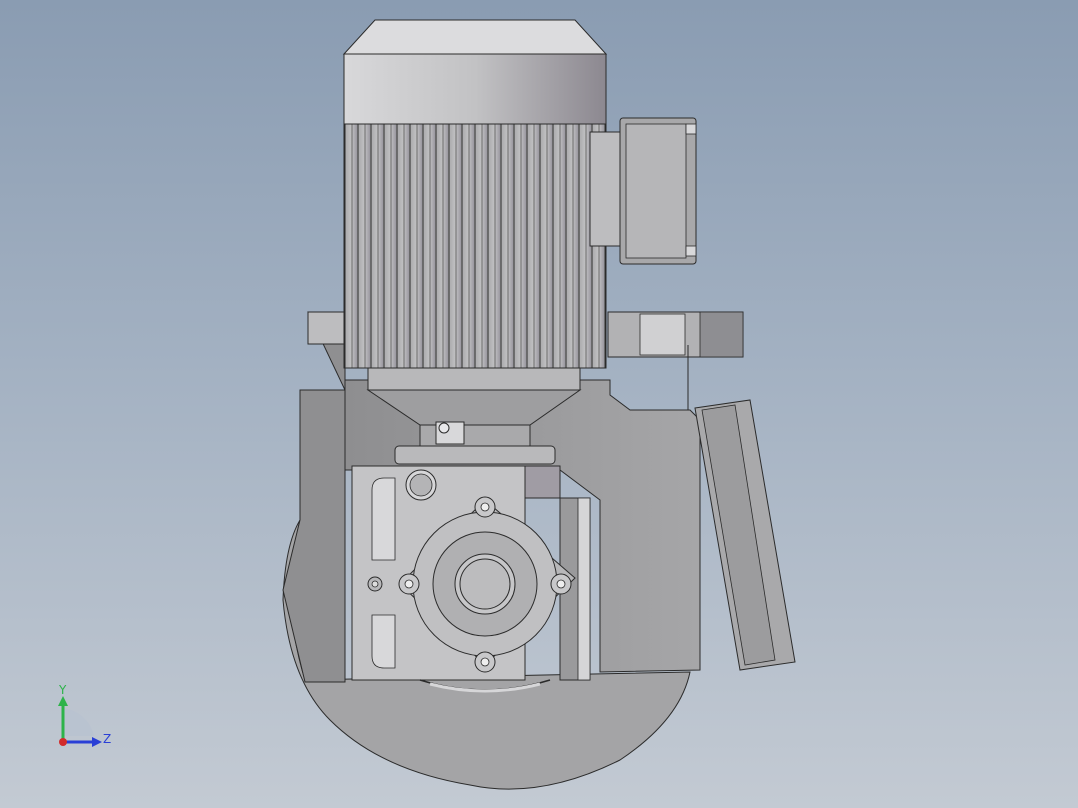  I want to click on breather-plug, so click(450, 433).